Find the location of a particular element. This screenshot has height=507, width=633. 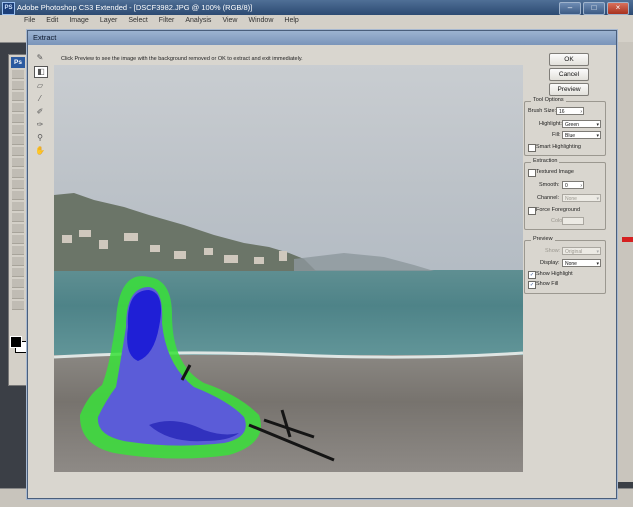

hand-icon: ✋ is located at coordinates (40, 151).